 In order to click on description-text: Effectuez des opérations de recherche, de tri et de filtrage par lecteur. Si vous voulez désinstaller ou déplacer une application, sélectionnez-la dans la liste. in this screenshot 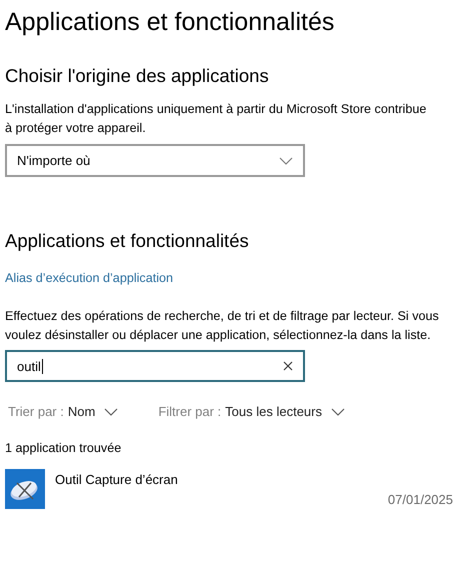, I will do `click(222, 326)`.